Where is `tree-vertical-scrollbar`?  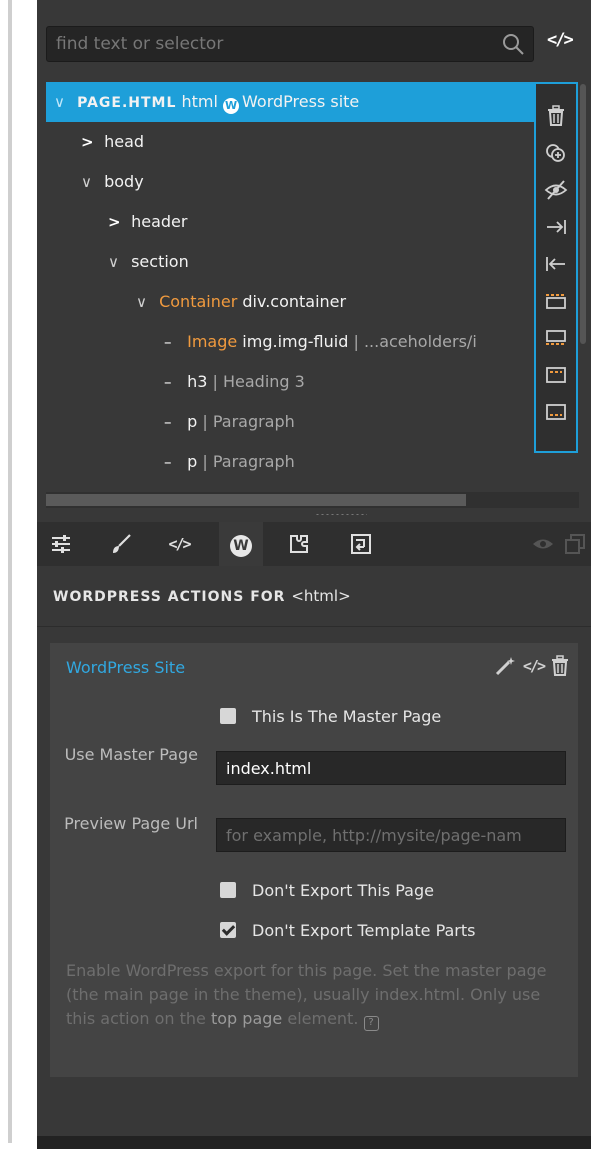 tree-vertical-scrollbar is located at coordinates (583, 214).